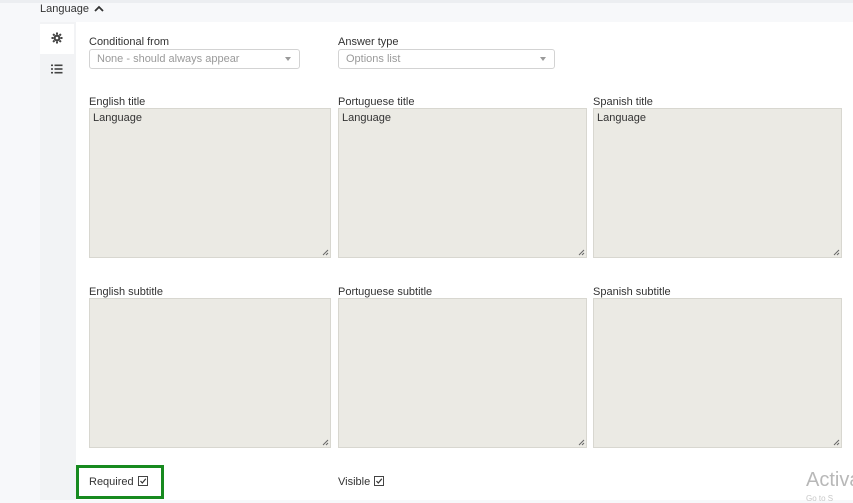 Image resolution: width=853 pixels, height=503 pixels. Describe the element at coordinates (366, 118) in the screenshot. I see `portuguese-title-value: Language` at that location.